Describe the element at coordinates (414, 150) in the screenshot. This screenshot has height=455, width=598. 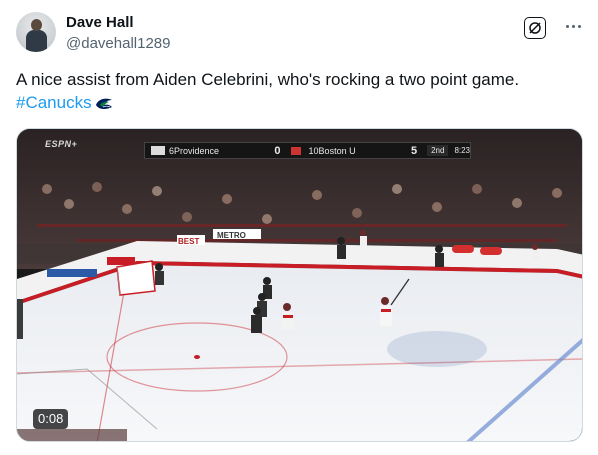
I see `away-score: 5` at that location.